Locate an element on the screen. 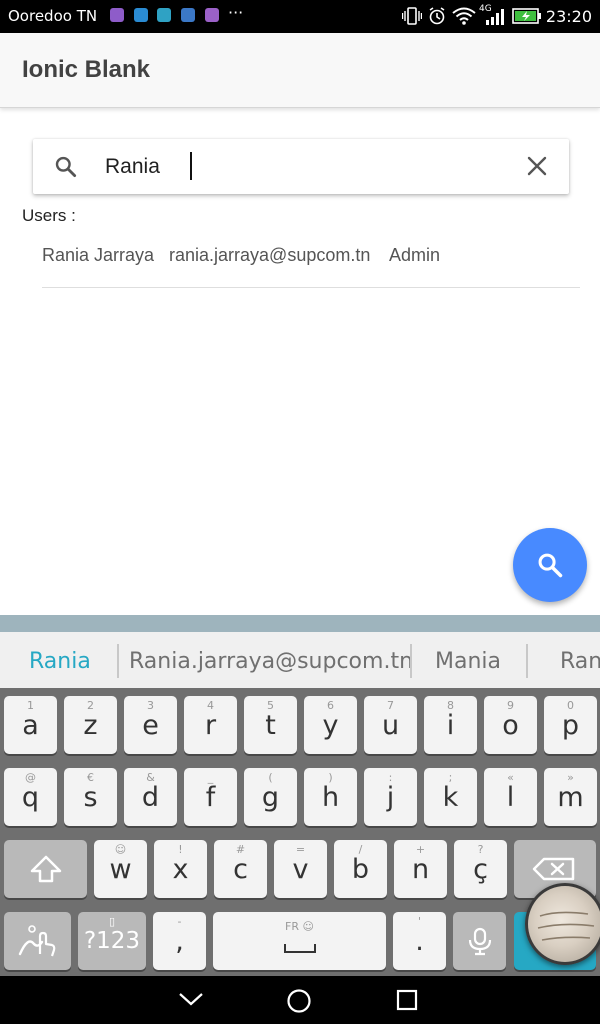 The width and height of the screenshot is (600, 1024). suggestion-bar: Rania Rania.jarraya@supcom.tn Mania Ran is located at coordinates (300, 660).